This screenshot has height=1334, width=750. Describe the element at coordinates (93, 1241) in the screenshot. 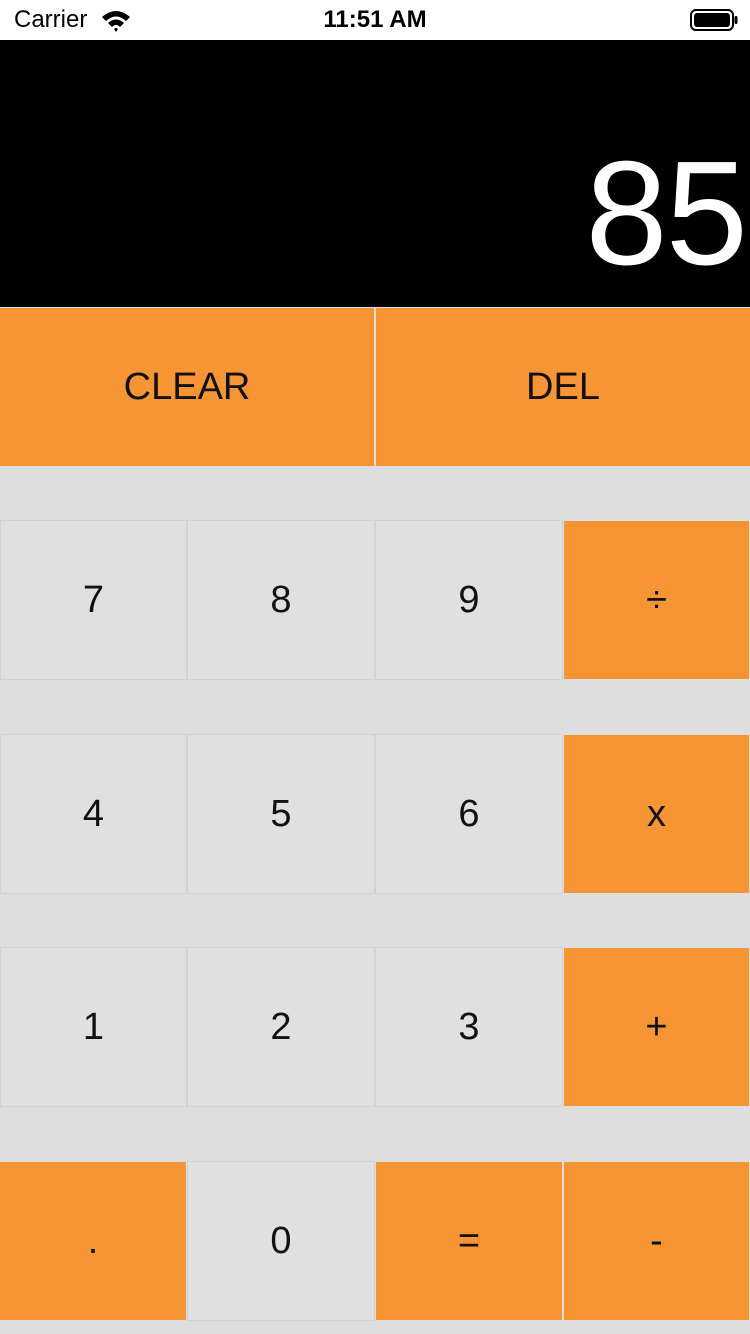

I see `decimal-button: .` at that location.